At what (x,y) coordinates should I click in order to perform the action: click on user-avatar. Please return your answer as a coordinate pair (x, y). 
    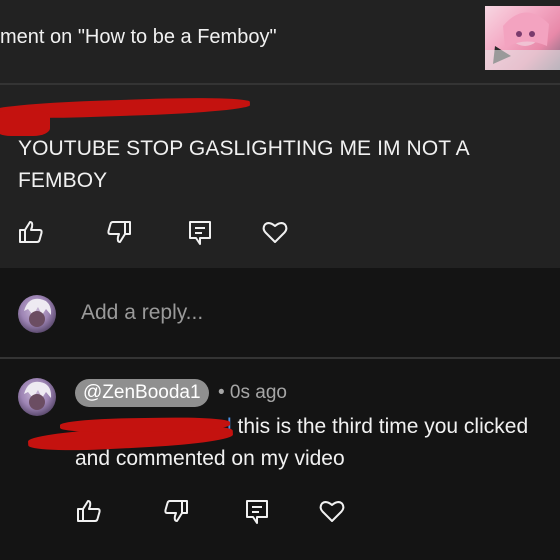
    Looking at the image, I should click on (37, 314).